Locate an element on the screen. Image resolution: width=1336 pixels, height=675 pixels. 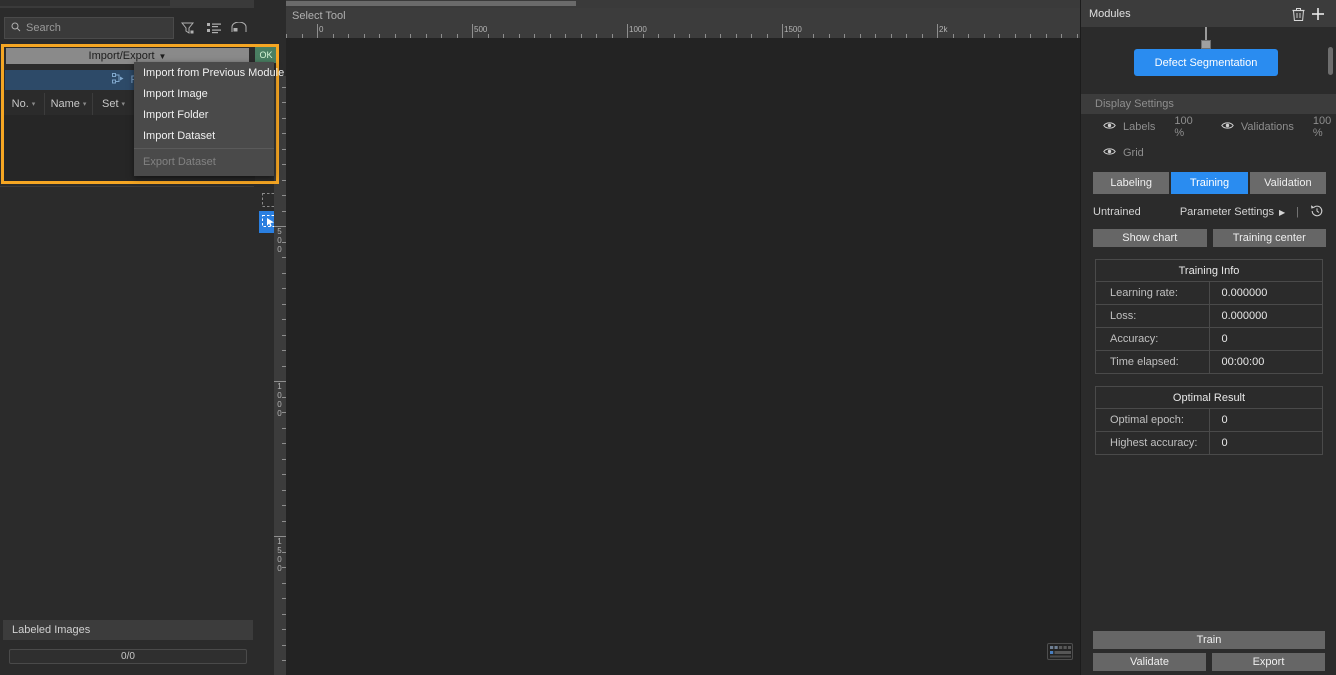
left-panel-top-scrollbar is located at coordinates (127, 4).